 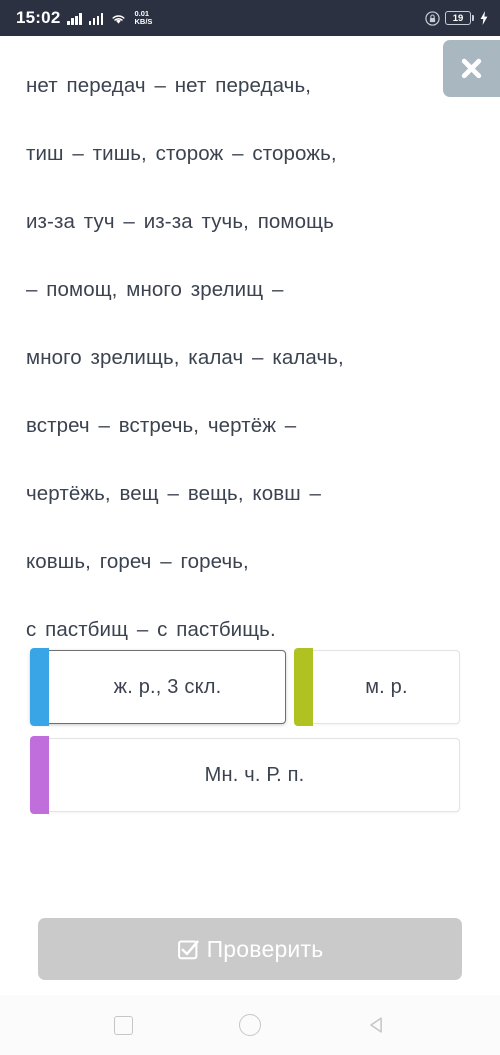 What do you see at coordinates (254, 774) in the screenshot?
I see `answer-card-label: Мн. ч. Р. п.` at bounding box center [254, 774].